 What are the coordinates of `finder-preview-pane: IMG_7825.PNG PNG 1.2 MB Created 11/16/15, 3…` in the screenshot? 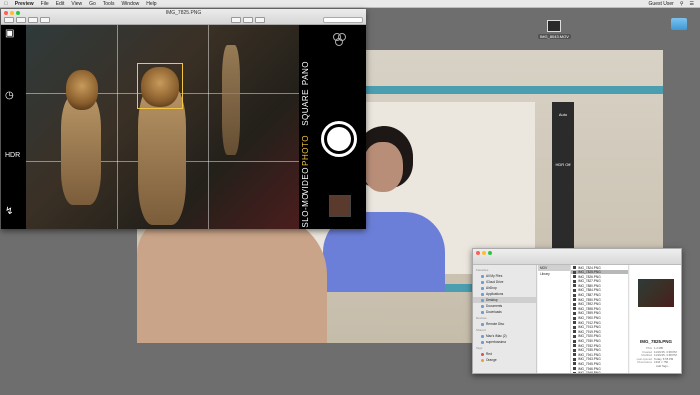 It's located at (655, 319).